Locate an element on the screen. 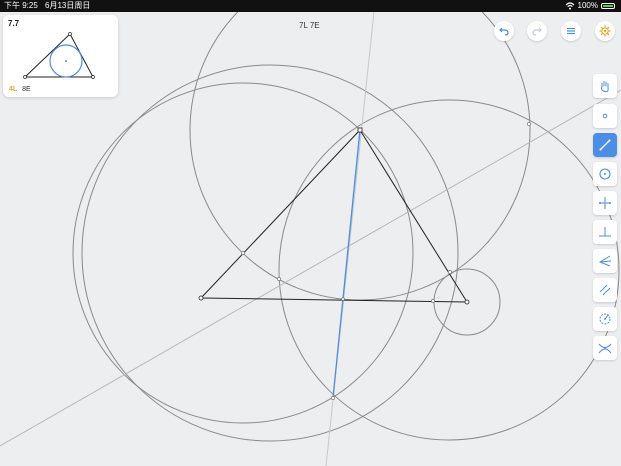 Image resolution: width=621 pixels, height=466 pixels. perpendicular-bisector-tool is located at coordinates (605, 203).